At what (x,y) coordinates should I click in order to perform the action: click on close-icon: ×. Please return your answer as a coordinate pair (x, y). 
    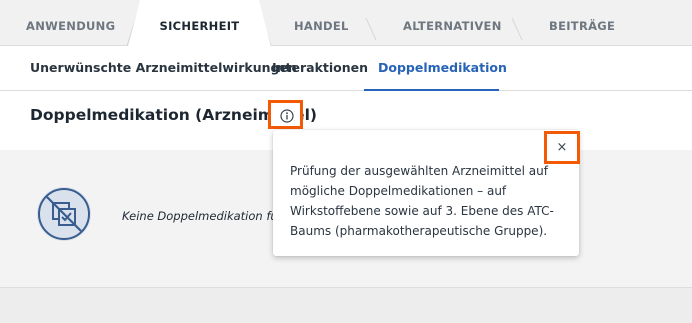
    Looking at the image, I should click on (562, 147).